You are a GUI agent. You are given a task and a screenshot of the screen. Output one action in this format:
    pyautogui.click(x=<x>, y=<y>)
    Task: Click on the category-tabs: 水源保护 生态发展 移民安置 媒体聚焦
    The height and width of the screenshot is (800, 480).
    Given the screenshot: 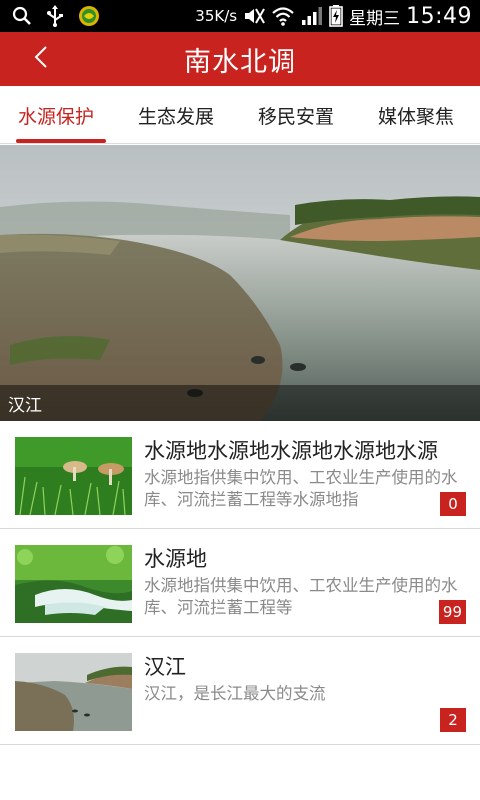 What is the action you would take?
    pyautogui.click(x=240, y=115)
    